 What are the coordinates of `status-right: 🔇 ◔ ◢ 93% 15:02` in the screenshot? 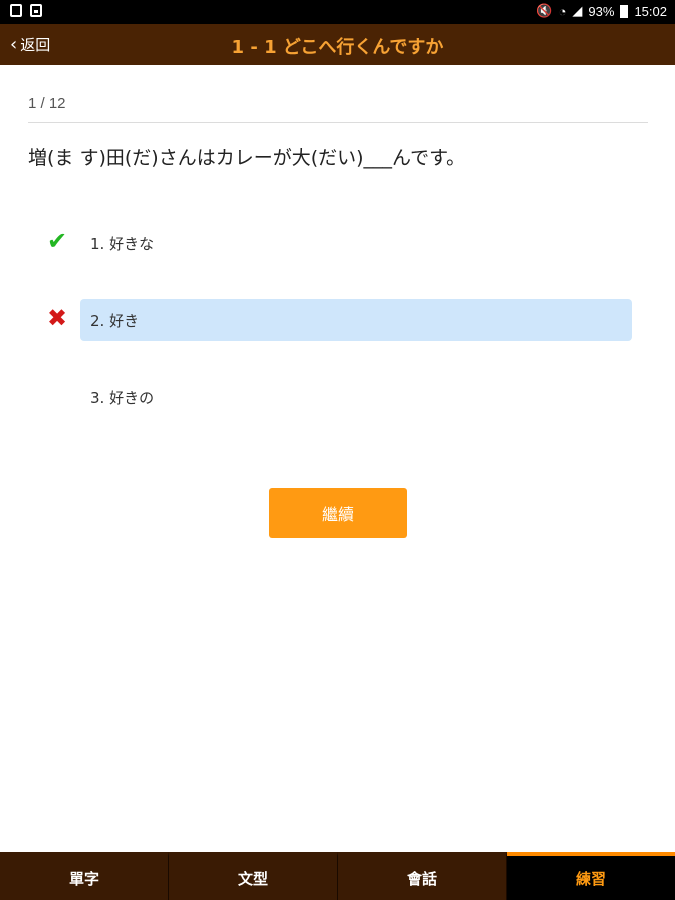 It's located at (601, 11).